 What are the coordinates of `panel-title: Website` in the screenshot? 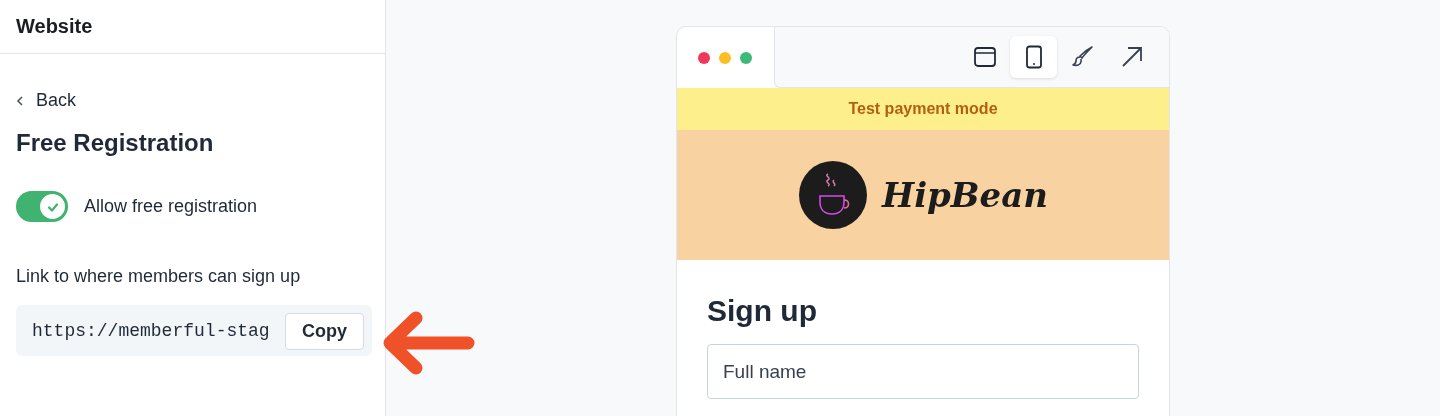 It's located at (54, 26).